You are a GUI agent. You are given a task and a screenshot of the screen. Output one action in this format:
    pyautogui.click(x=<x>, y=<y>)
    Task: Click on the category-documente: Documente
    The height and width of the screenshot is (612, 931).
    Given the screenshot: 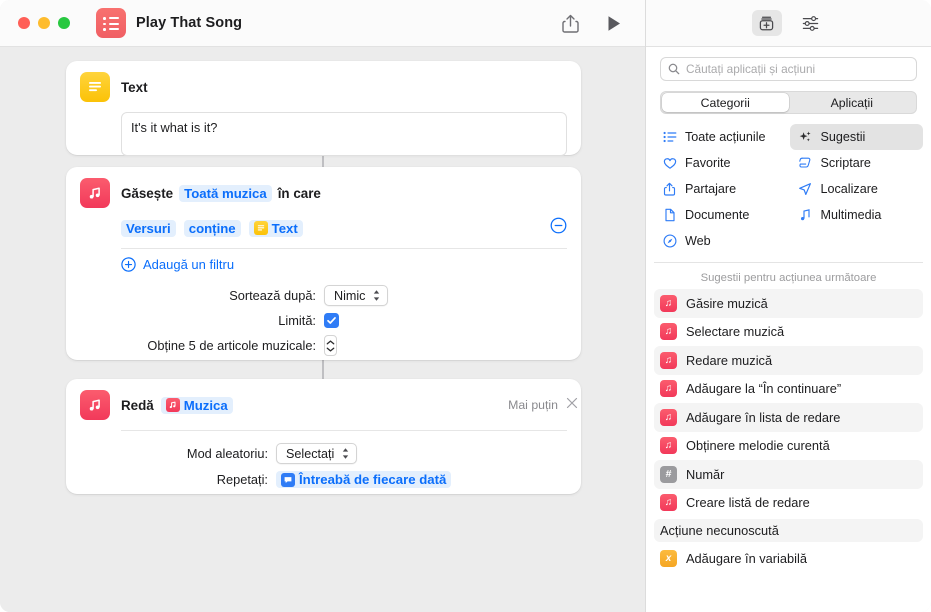 What is the action you would take?
    pyautogui.click(x=721, y=215)
    